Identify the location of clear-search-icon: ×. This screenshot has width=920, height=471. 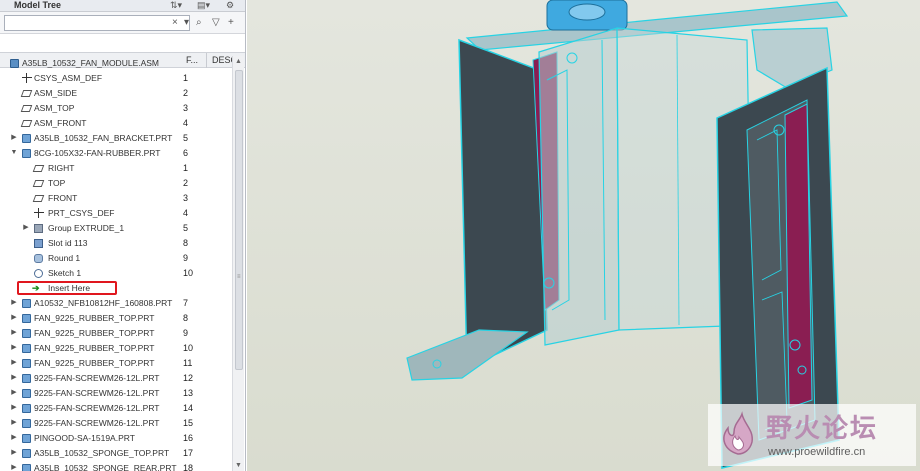
(175, 23).